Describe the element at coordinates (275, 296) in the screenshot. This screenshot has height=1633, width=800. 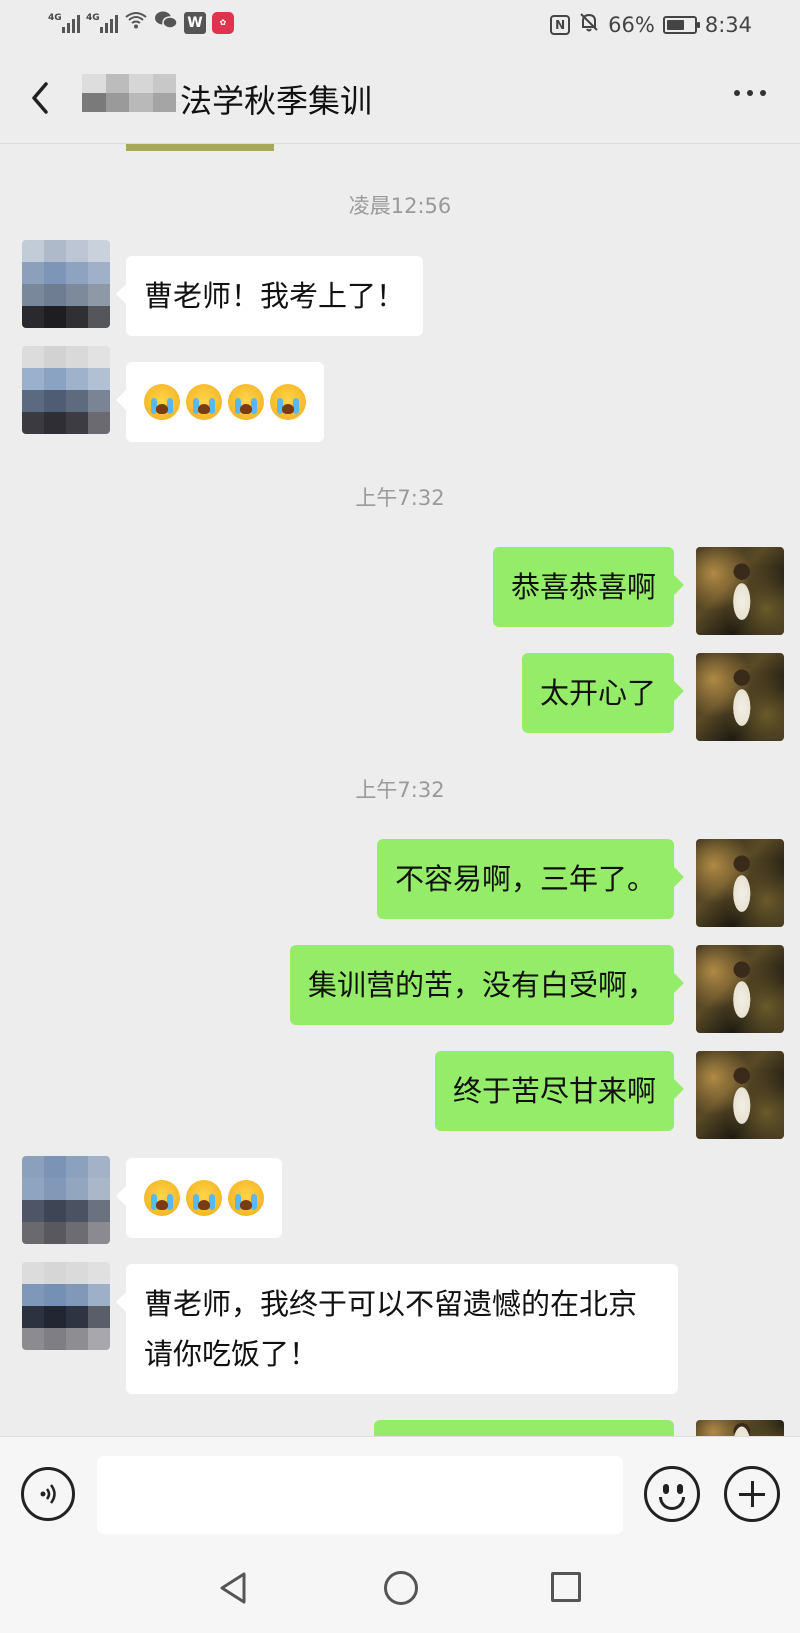
I see `message-text: 曹老师！我考上了！` at that location.